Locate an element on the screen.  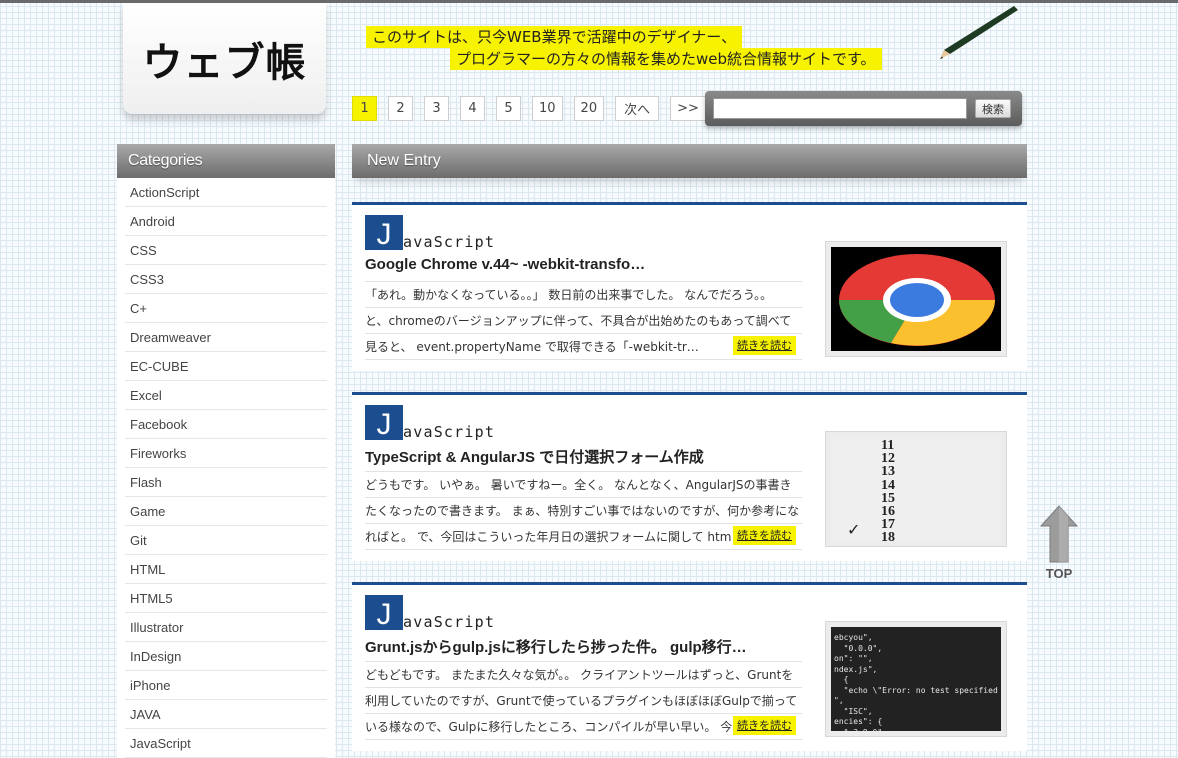
back-to-top-button: TOP is located at coordinates (1059, 544).